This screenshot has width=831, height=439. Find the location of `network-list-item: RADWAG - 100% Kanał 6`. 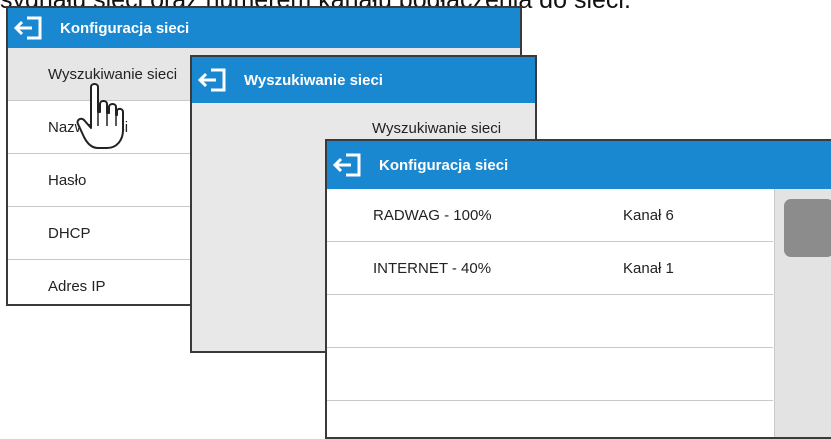

network-list-item: RADWAG - 100% Kanał 6 is located at coordinates (550, 215).